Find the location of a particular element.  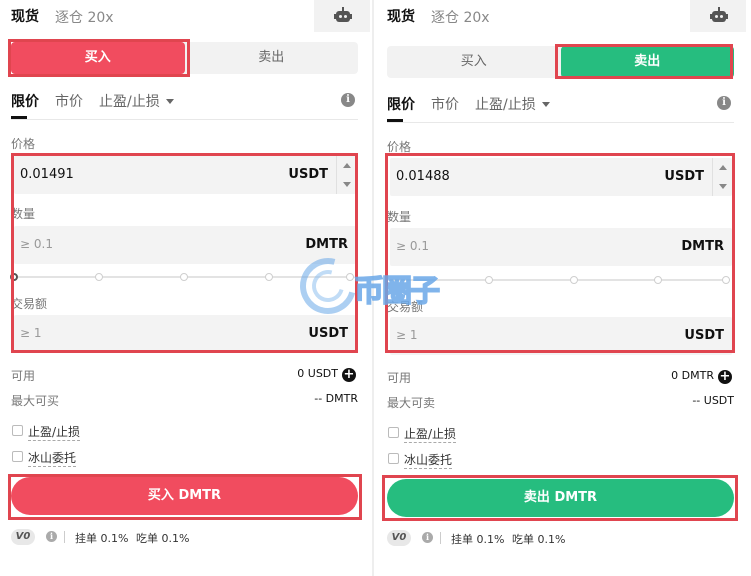

total-label: 交易额 is located at coordinates (29, 304).